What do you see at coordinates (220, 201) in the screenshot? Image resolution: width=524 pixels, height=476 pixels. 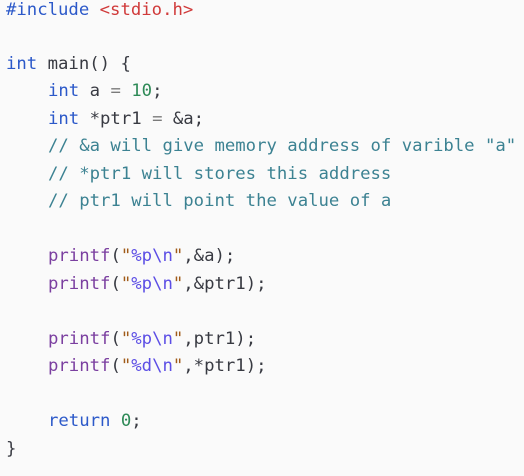 I see `comment-3: // ptr1 will point the value of a` at bounding box center [220, 201].